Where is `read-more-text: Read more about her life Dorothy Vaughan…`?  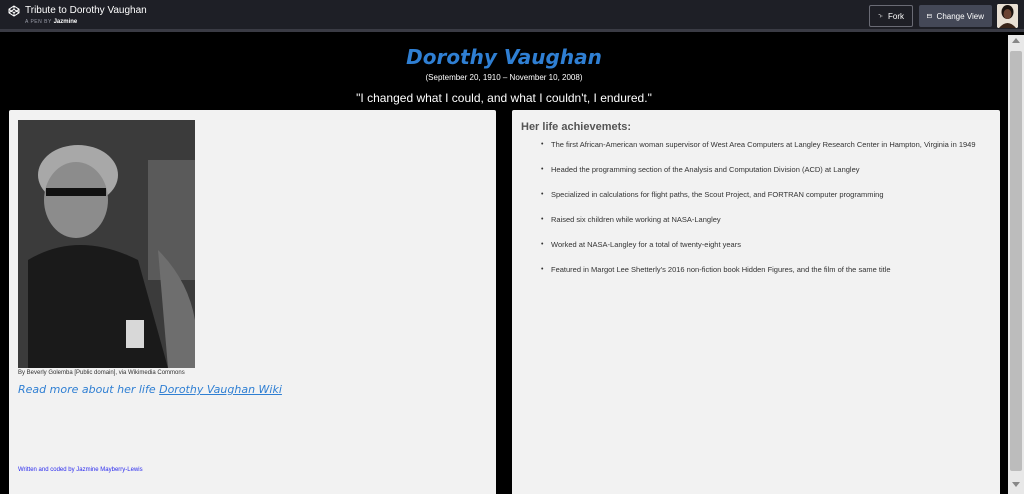 read-more-text: Read more about her life Dorothy Vaughan… is located at coordinates (150, 389).